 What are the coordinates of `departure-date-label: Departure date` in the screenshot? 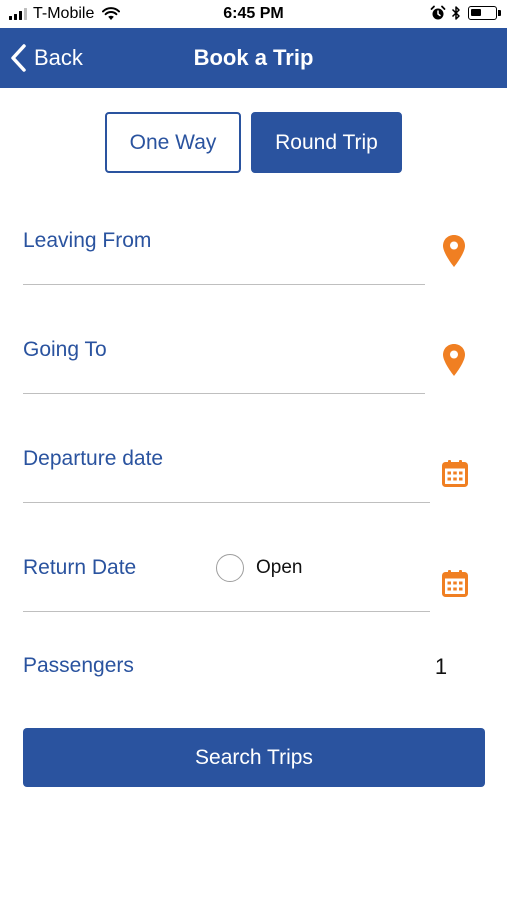 It's located at (93, 458).